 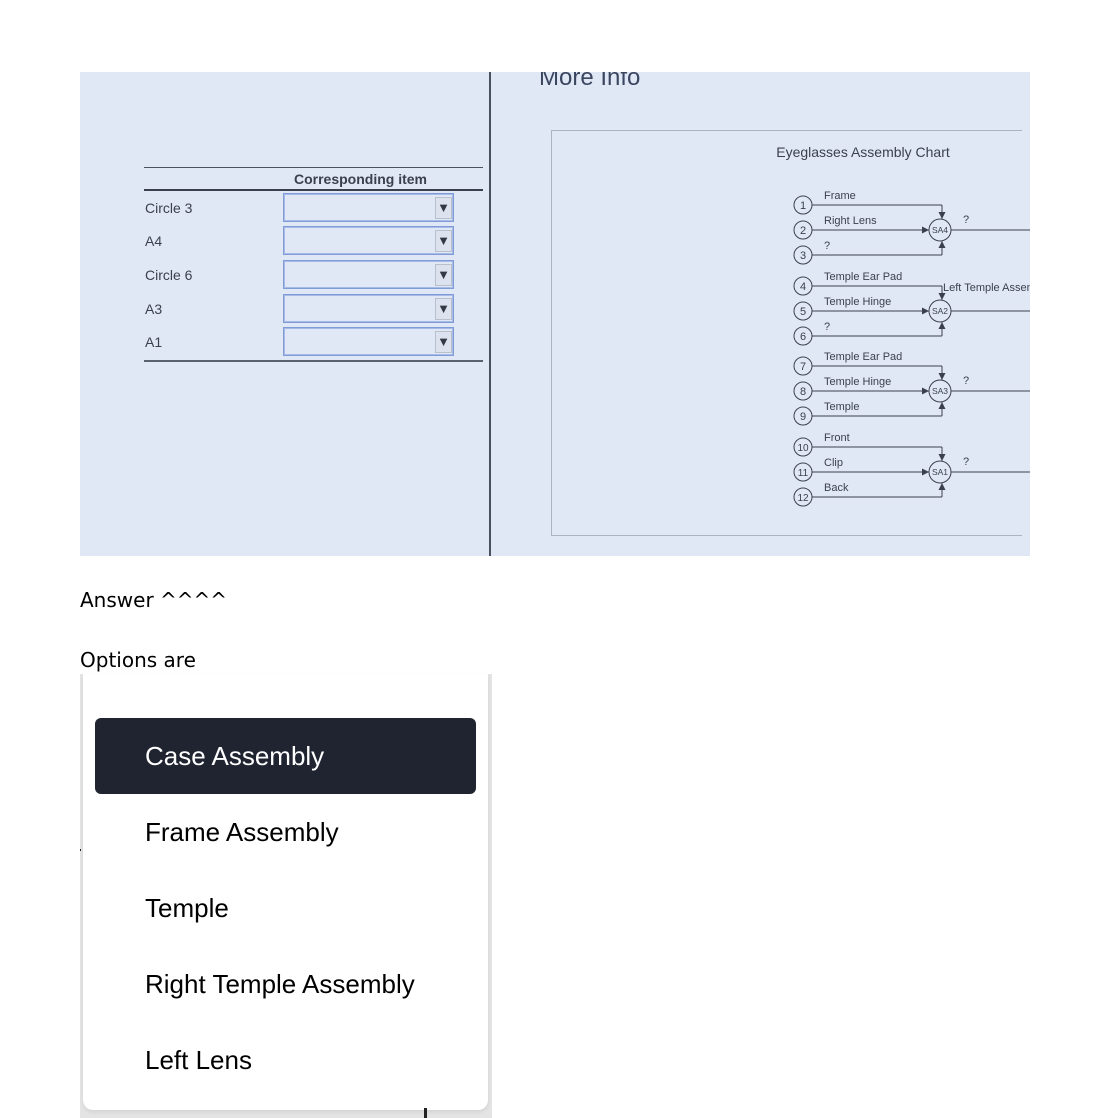 What do you see at coordinates (425, 1113) in the screenshot?
I see `scroll-tick` at bounding box center [425, 1113].